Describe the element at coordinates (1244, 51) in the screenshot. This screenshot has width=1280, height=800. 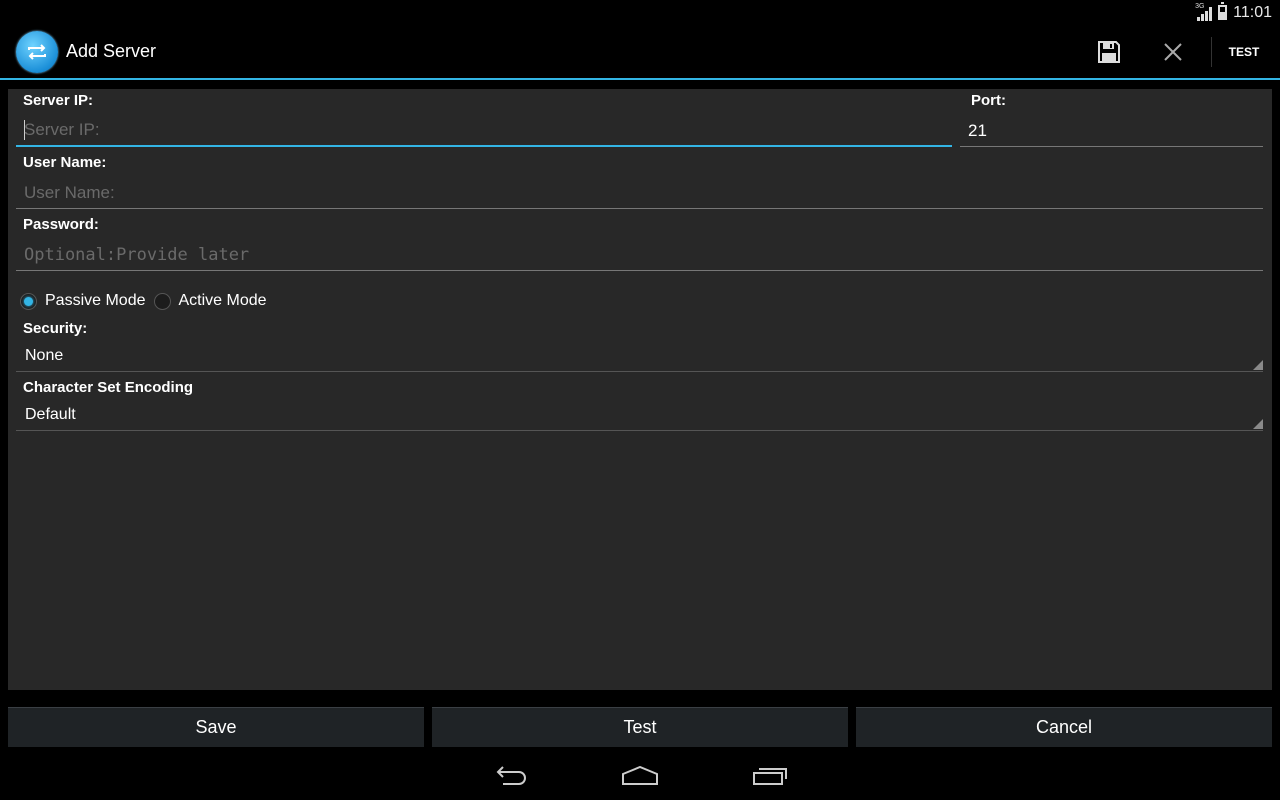
I see `test-action-button: TEST` at that location.